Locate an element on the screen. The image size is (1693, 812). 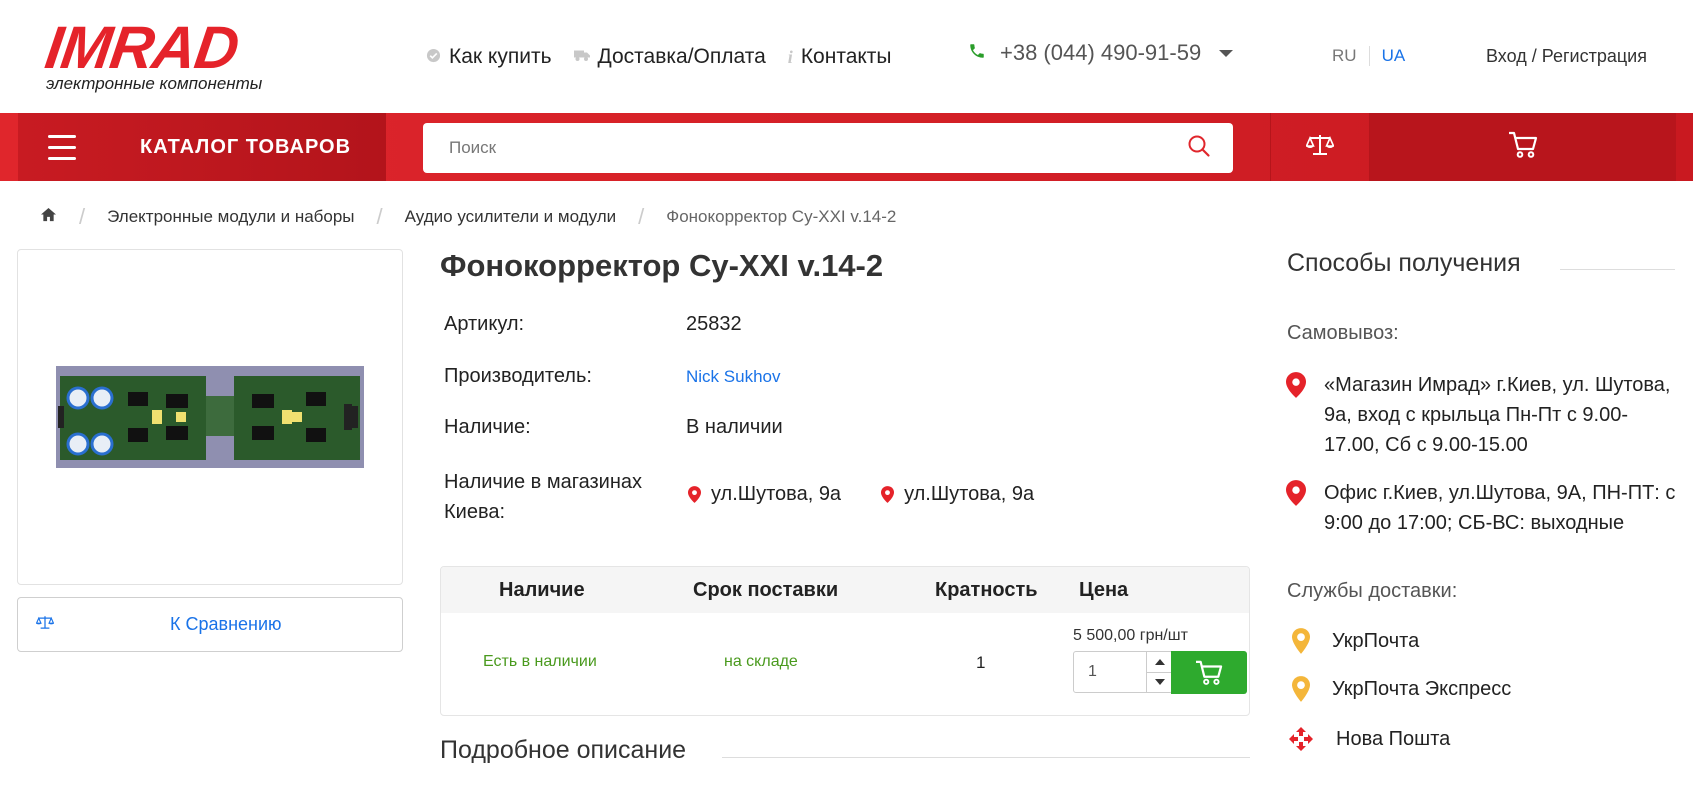
breadcrumb-current: Фонокорректор Cy-XXI v.14-2 is located at coordinates (781, 216).